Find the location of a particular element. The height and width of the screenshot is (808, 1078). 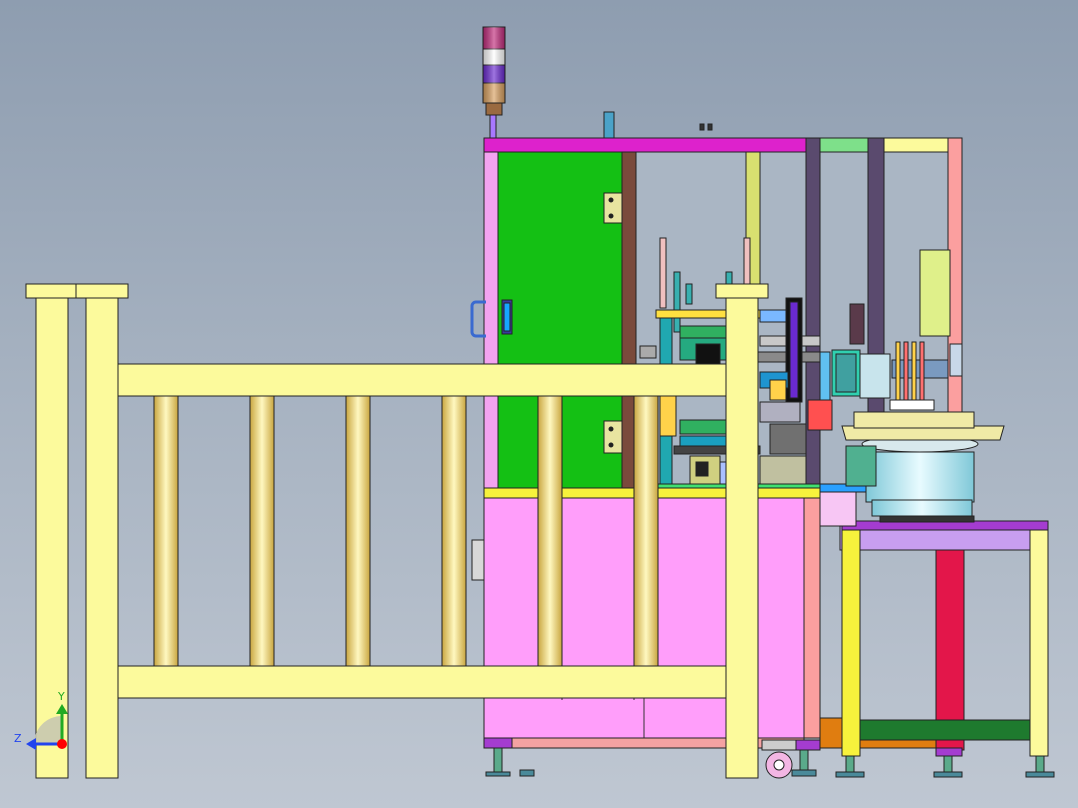

y-axis-arrowhead is located at coordinates (62, 709).